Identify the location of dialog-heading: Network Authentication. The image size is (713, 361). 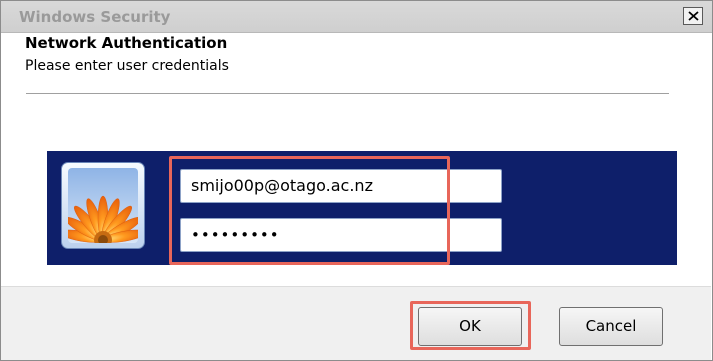
(126, 43).